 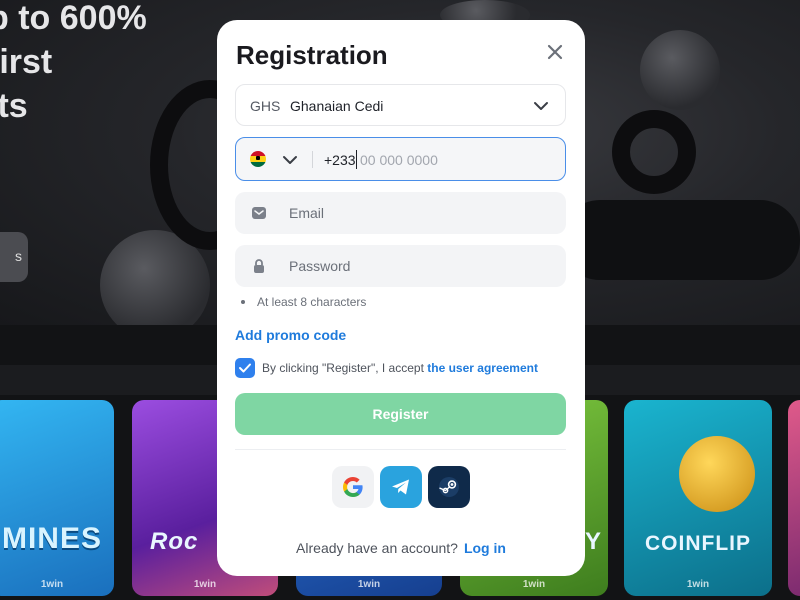 I want to click on login-link: Log in, so click(x=485, y=548).